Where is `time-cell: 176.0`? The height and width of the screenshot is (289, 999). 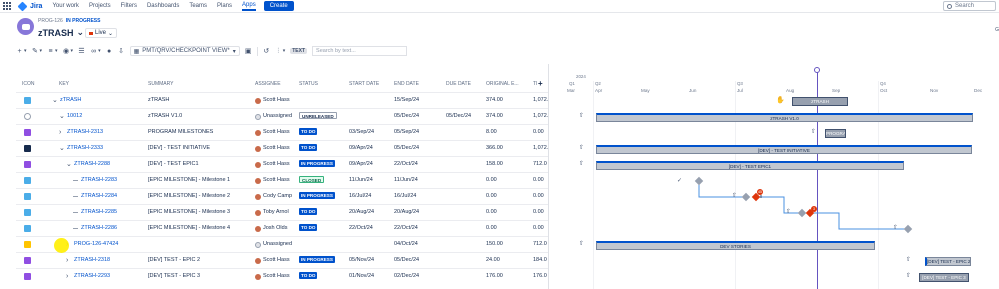
time-cell: 176.0 is located at coordinates (540, 276).